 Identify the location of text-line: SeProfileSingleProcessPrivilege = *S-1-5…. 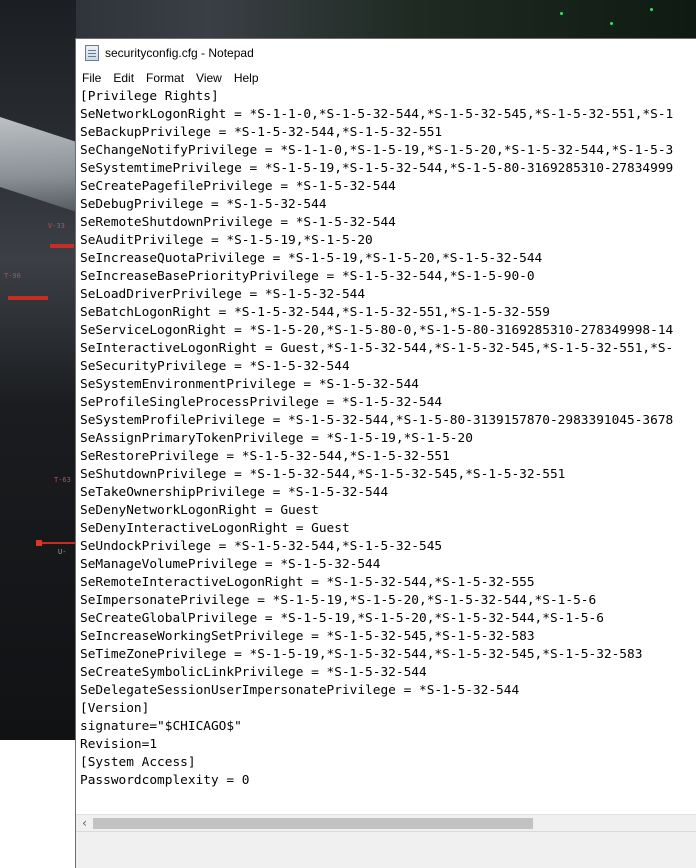
(386, 403).